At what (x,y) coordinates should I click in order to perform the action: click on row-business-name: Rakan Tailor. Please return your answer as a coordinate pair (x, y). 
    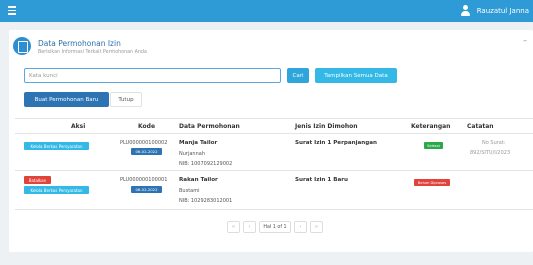
    Looking at the image, I should click on (198, 180).